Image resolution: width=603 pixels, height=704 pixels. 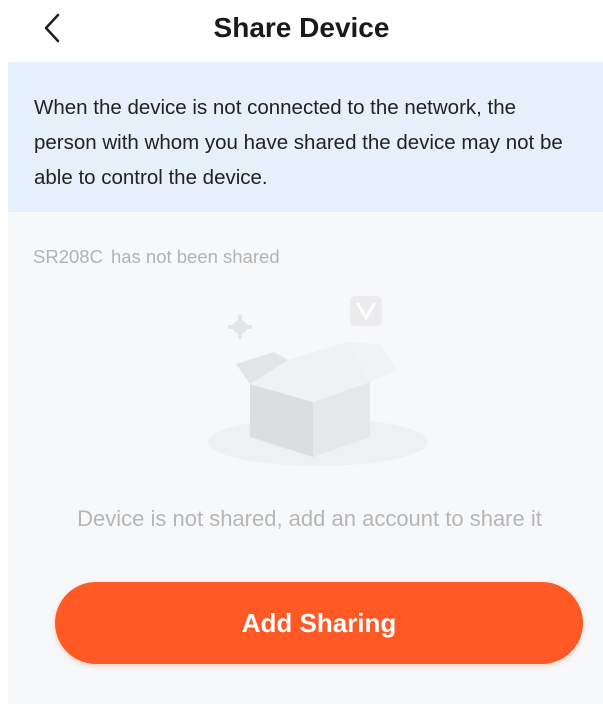 What do you see at coordinates (319, 623) in the screenshot?
I see `add-sharing-button: Add Sharing` at bounding box center [319, 623].